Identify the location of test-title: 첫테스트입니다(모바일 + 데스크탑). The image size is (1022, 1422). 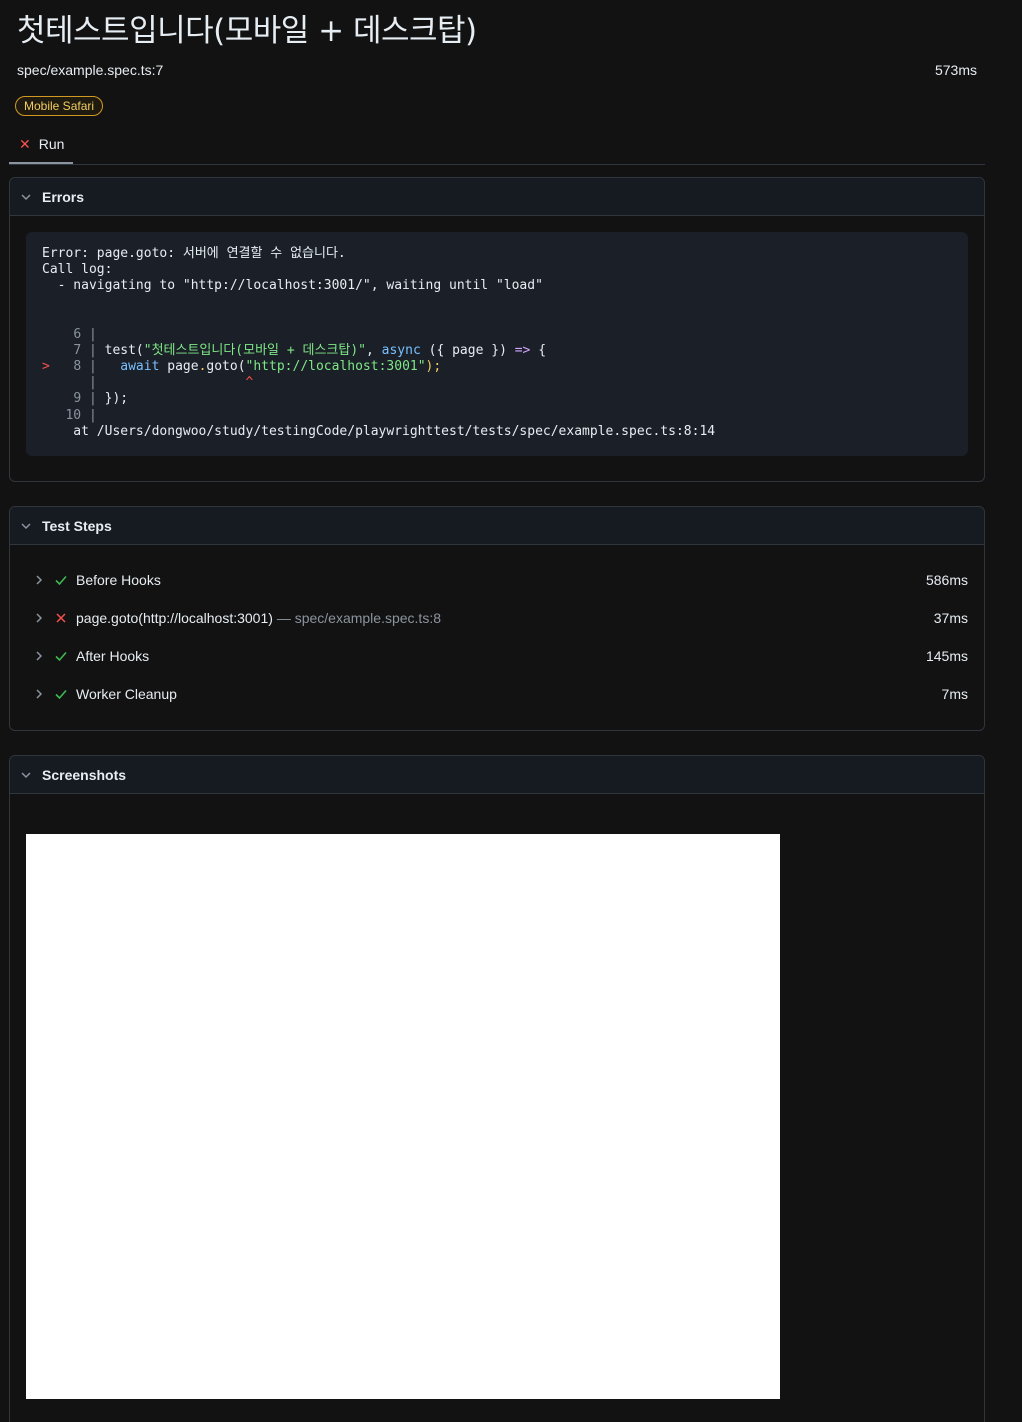
(247, 31).